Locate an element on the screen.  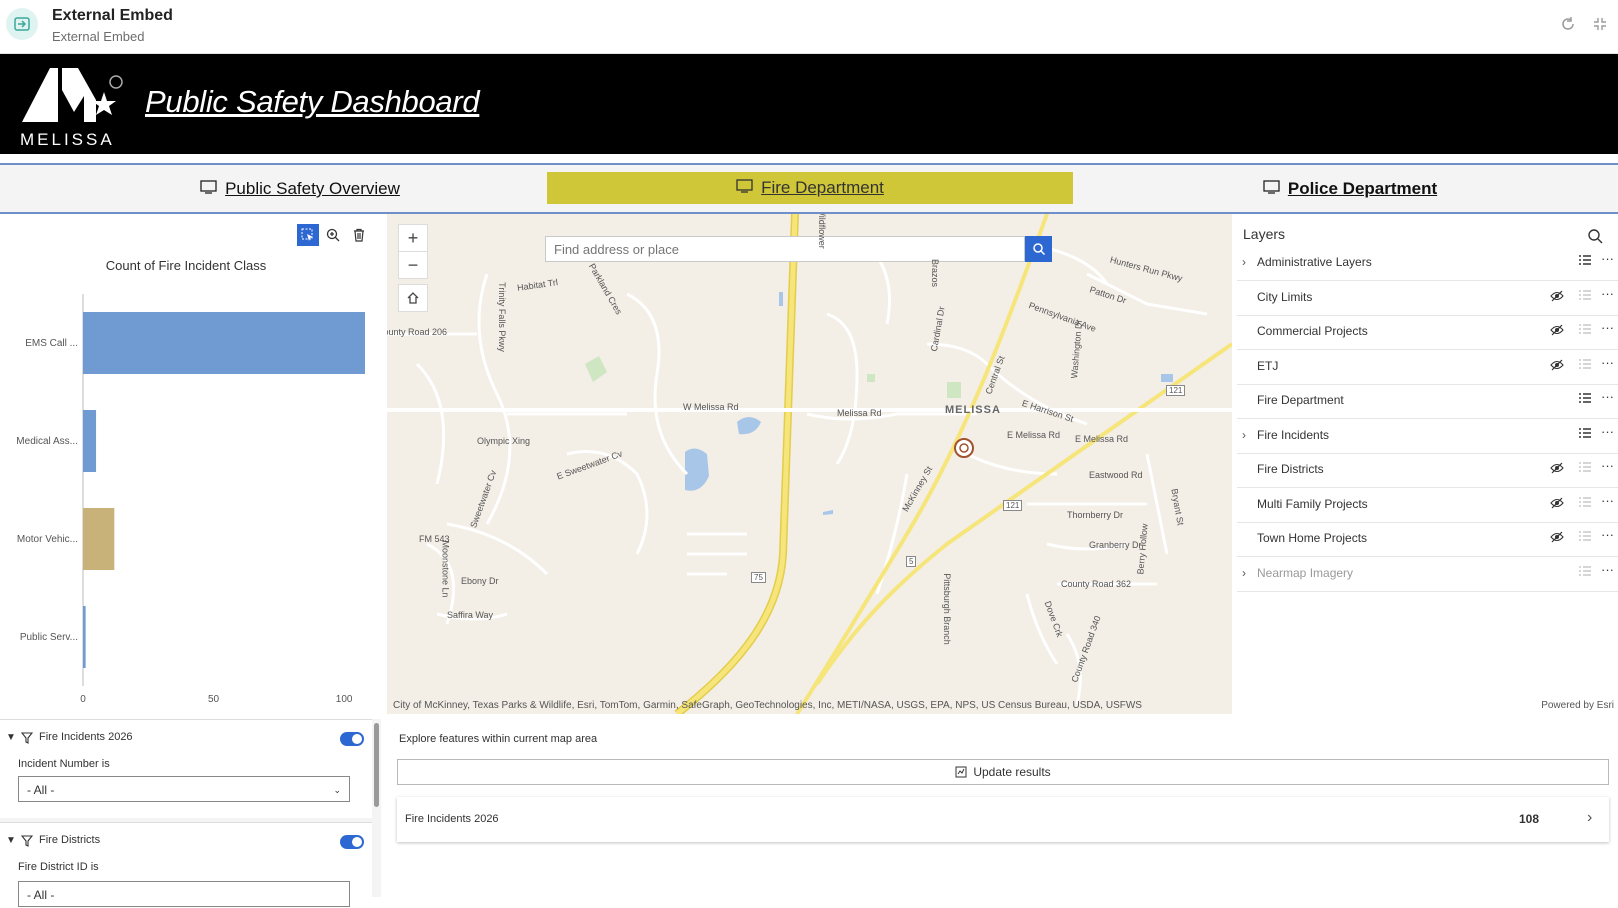
layer-item: Fire Districts ··· is located at coordinates (1427, 470).